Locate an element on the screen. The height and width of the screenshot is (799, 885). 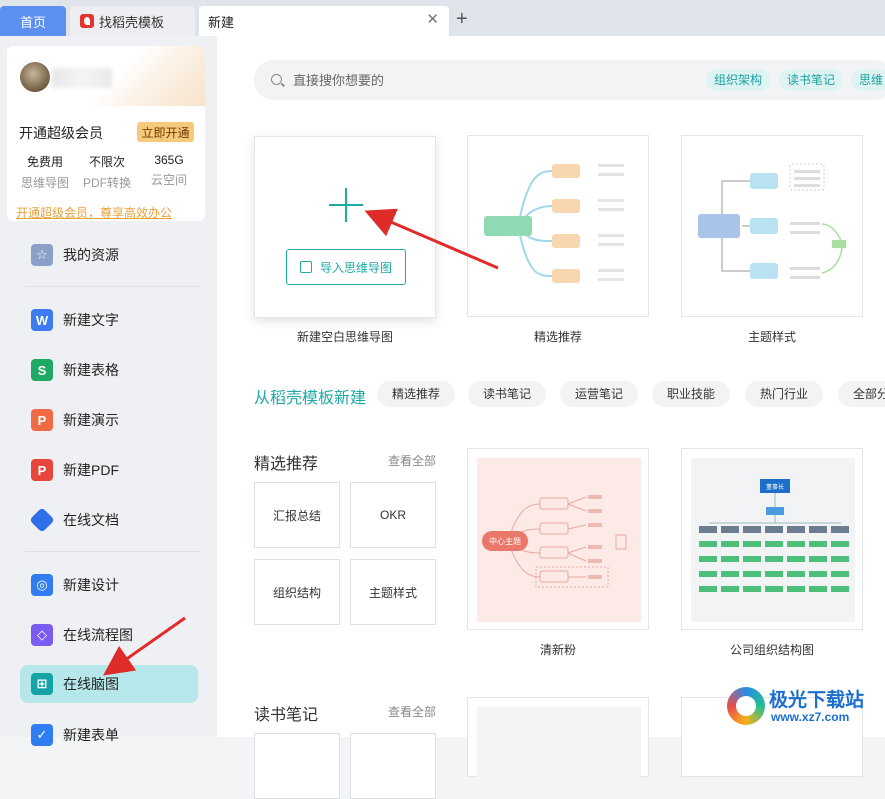
category-pill: 热门行业 is located at coordinates (784, 394).